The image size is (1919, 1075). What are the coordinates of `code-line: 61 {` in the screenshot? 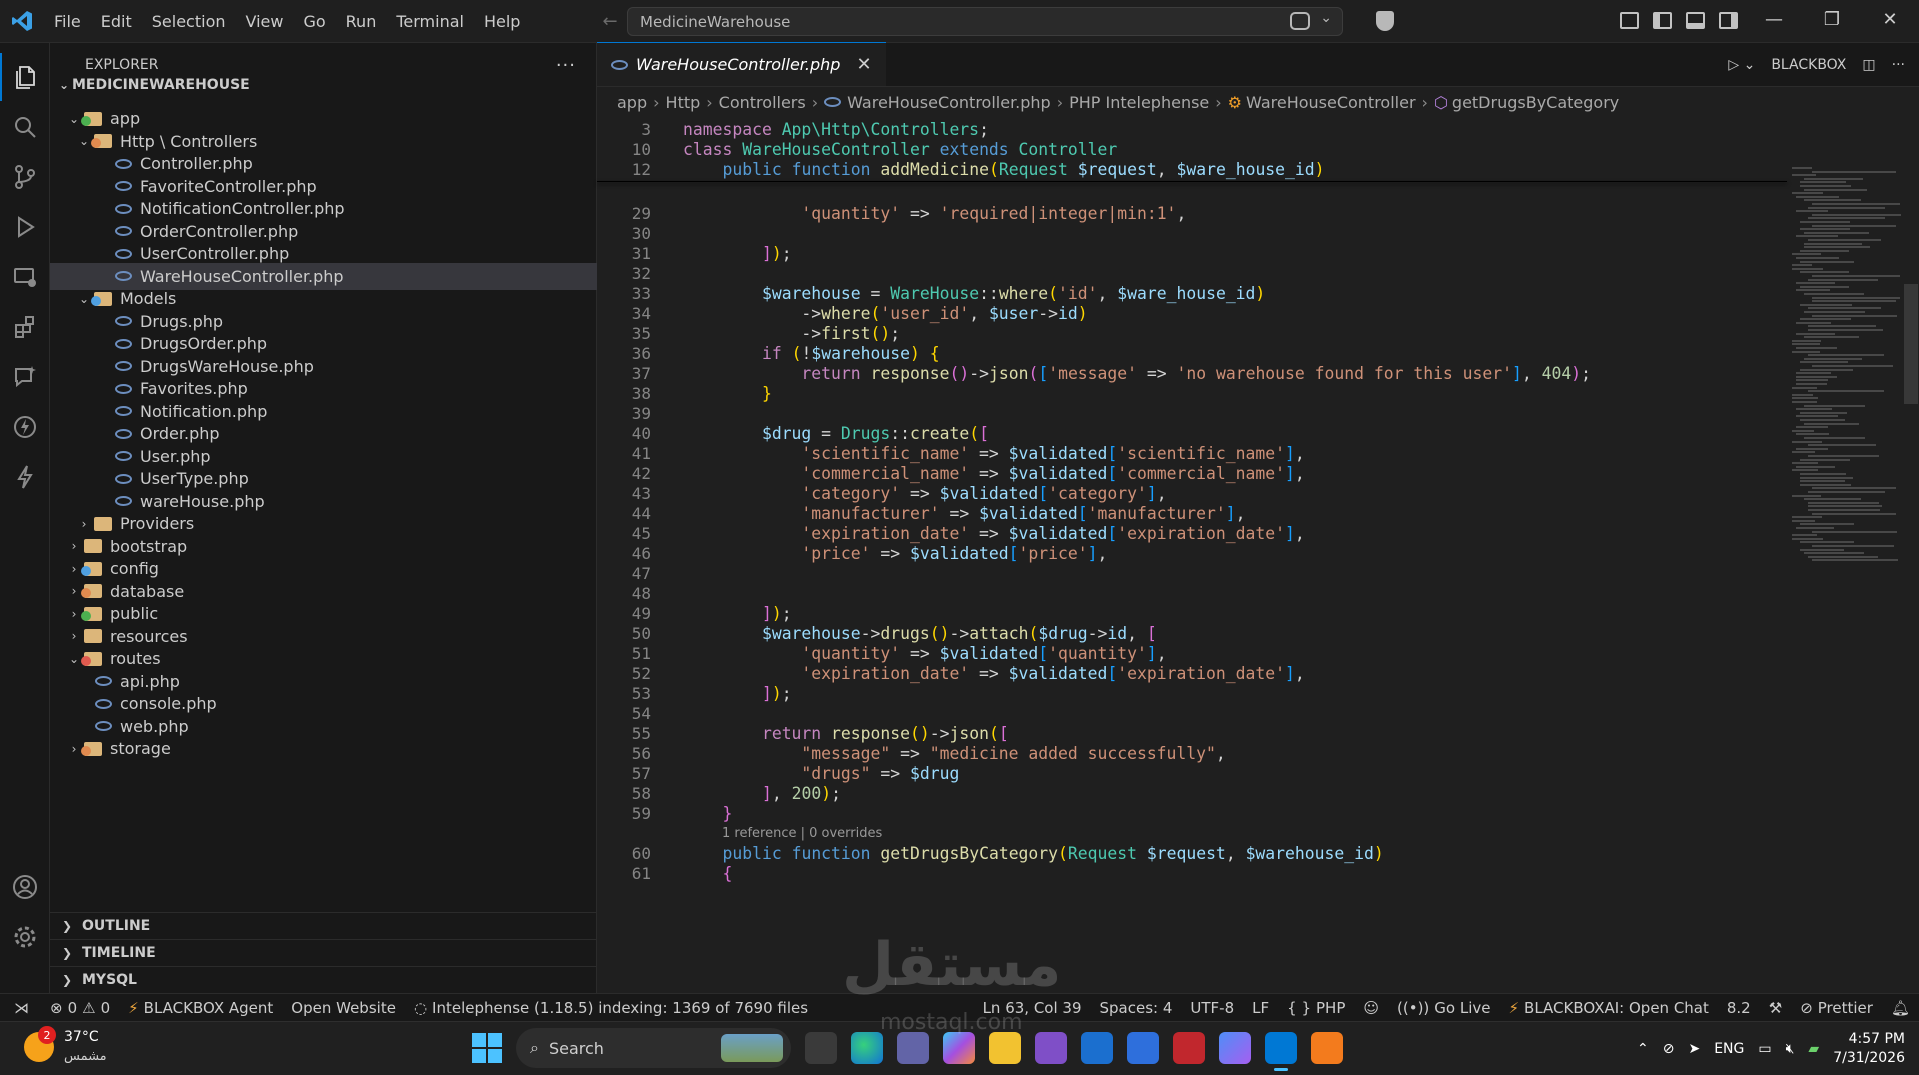 It's located at (665, 873).